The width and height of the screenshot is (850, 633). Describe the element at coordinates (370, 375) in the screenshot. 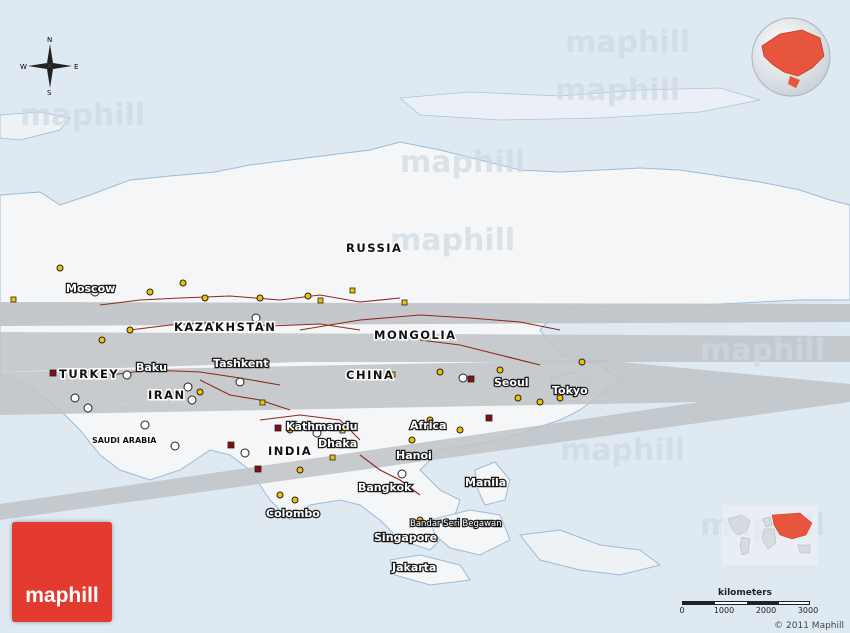

I see `label-china: CHINA` at that location.